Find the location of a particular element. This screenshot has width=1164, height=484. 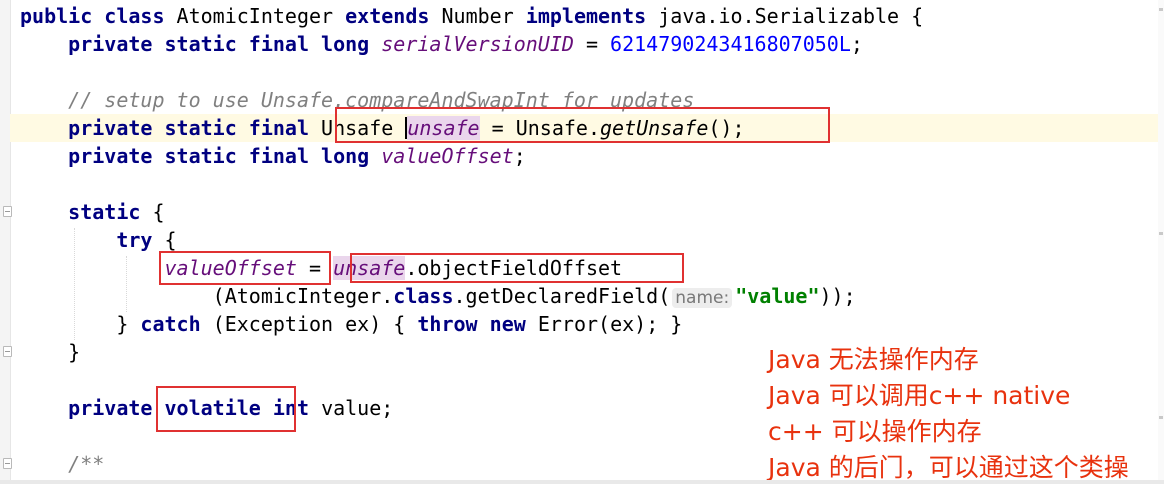

token-keyword: class is located at coordinates (423, 296).